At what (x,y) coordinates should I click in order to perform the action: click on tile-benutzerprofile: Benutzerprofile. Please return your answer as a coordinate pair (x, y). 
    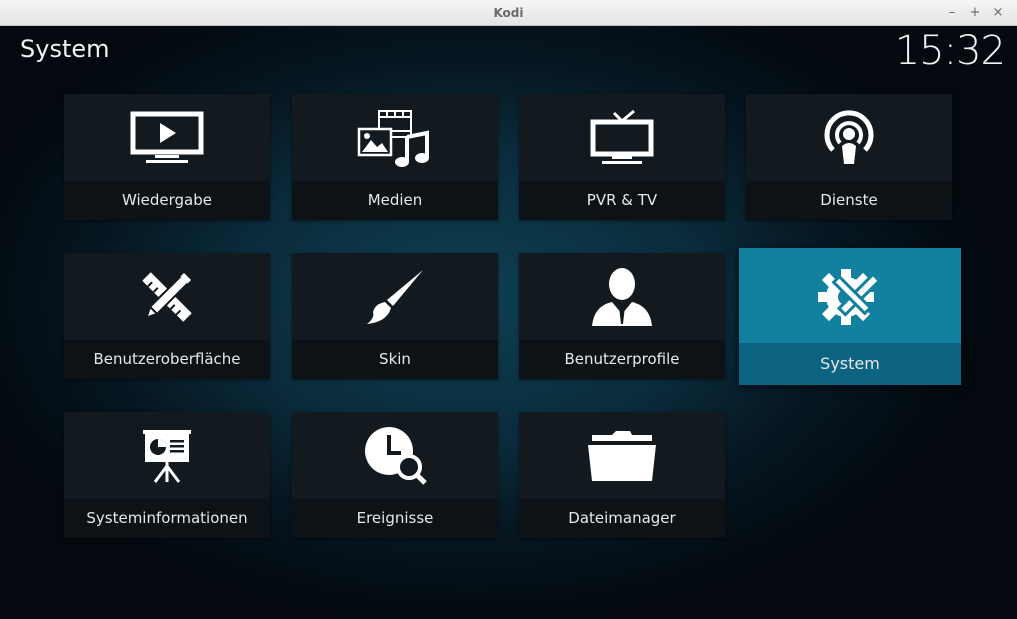
    Looking at the image, I should click on (622, 316).